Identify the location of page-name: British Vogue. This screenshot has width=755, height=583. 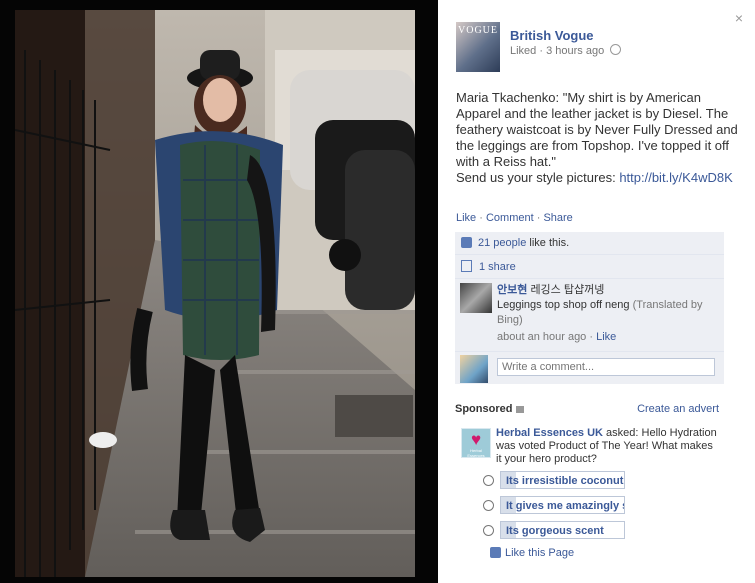
(552, 35).